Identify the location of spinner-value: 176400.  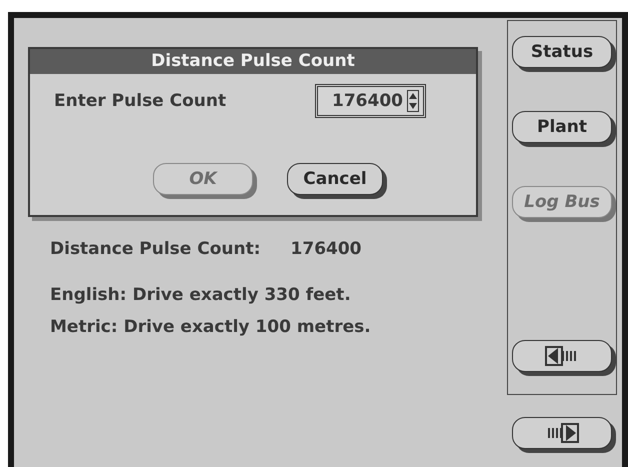
(367, 101).